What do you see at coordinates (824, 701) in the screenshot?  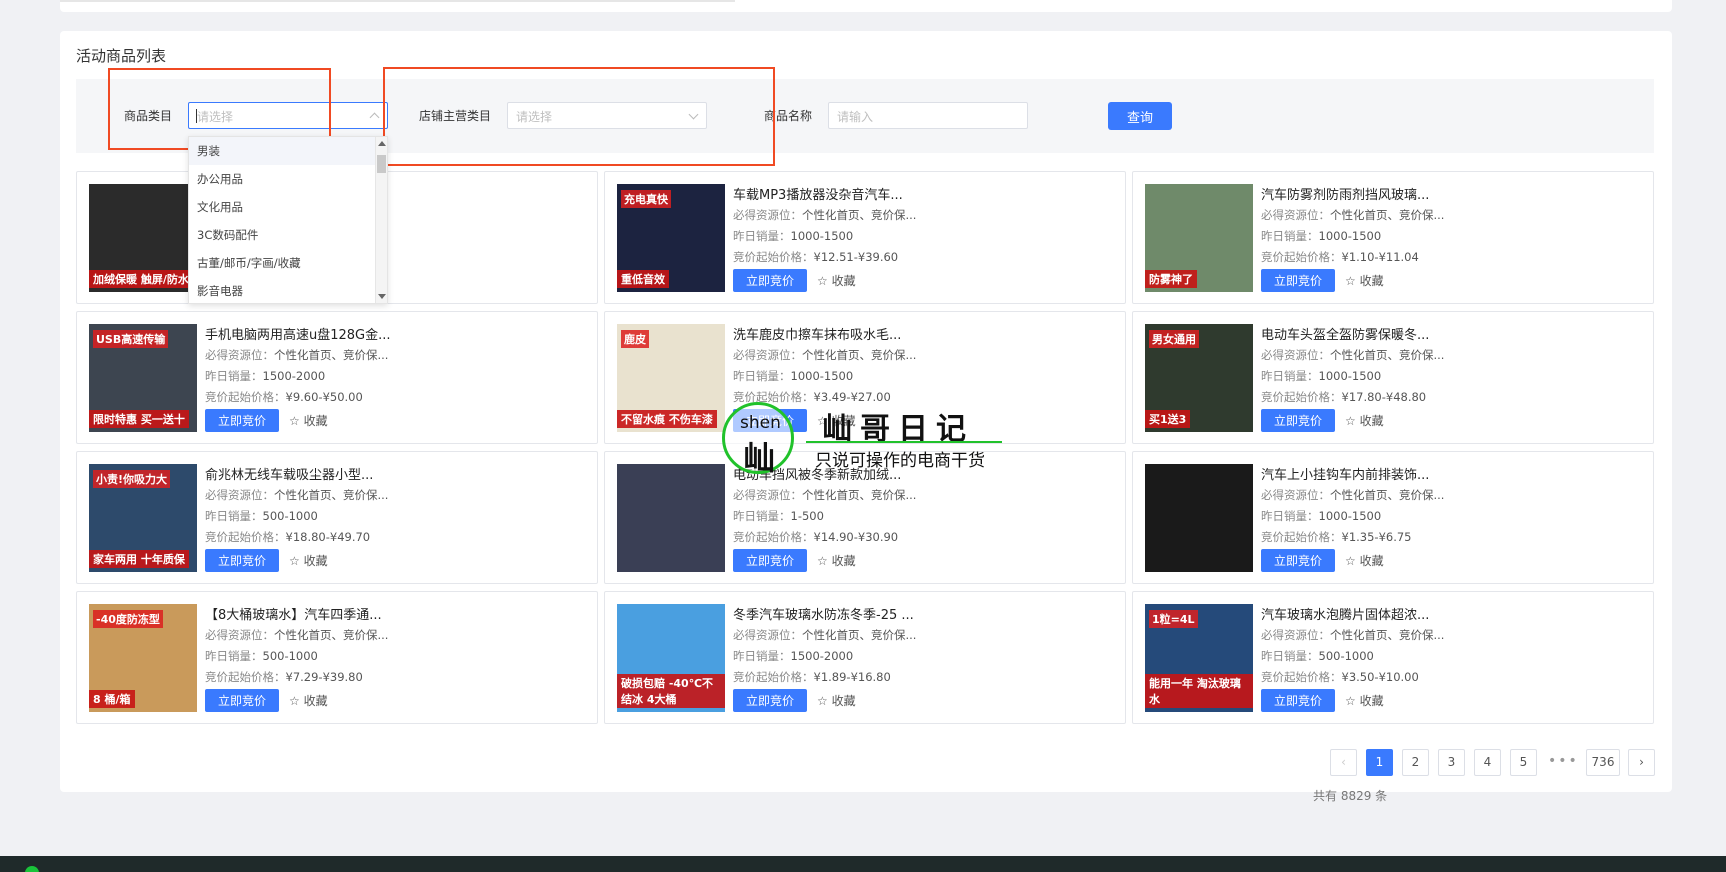 I see `star-icon: ☆` at bounding box center [824, 701].